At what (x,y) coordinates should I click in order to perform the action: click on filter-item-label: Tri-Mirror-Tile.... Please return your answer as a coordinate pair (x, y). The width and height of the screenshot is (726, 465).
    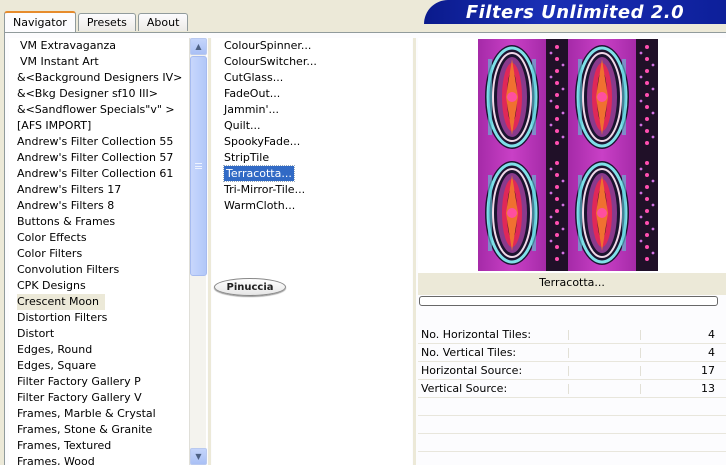
    Looking at the image, I should click on (265, 189).